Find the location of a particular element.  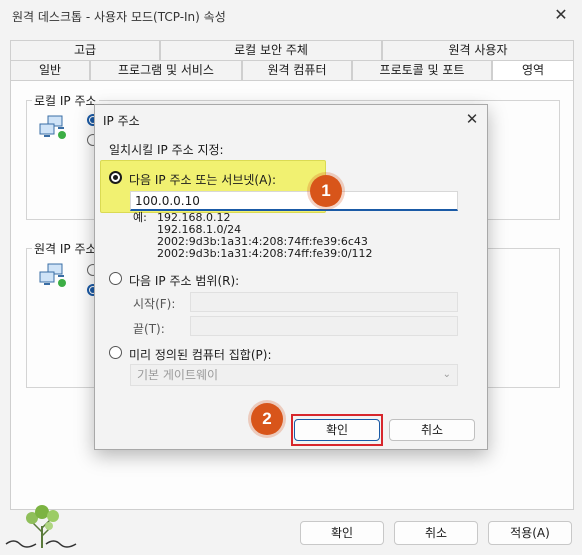

ok-button: 확인 is located at coordinates (342, 533).